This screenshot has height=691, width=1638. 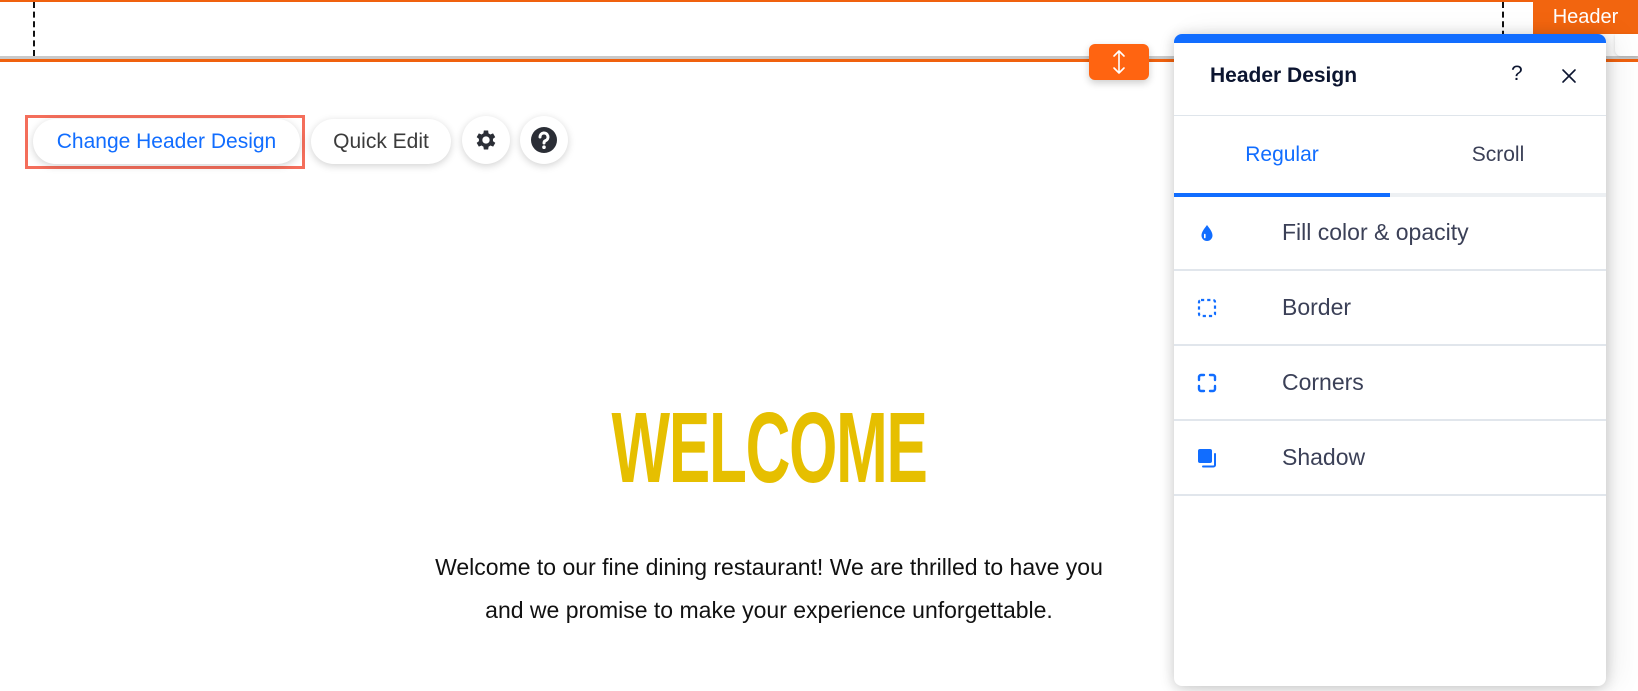 I want to click on option-label: Shadow, so click(x=1324, y=457).